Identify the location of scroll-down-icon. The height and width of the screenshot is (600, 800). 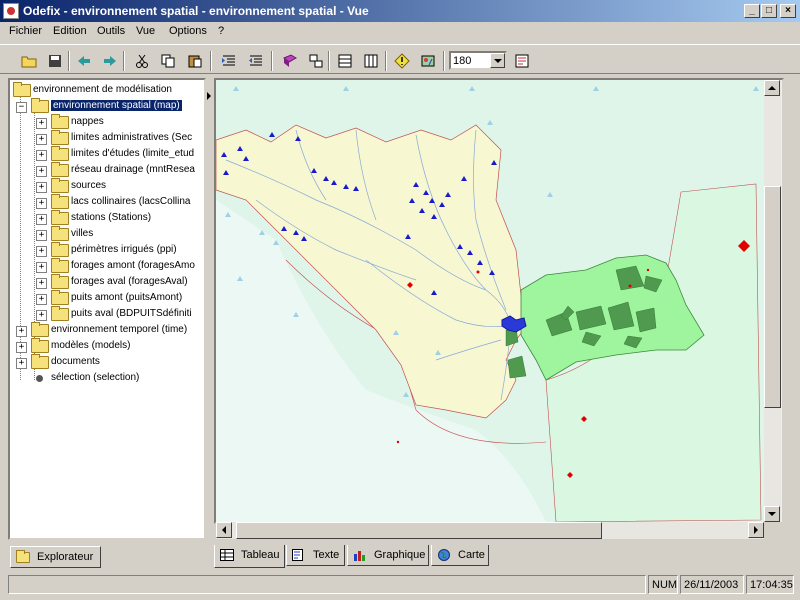
(772, 514).